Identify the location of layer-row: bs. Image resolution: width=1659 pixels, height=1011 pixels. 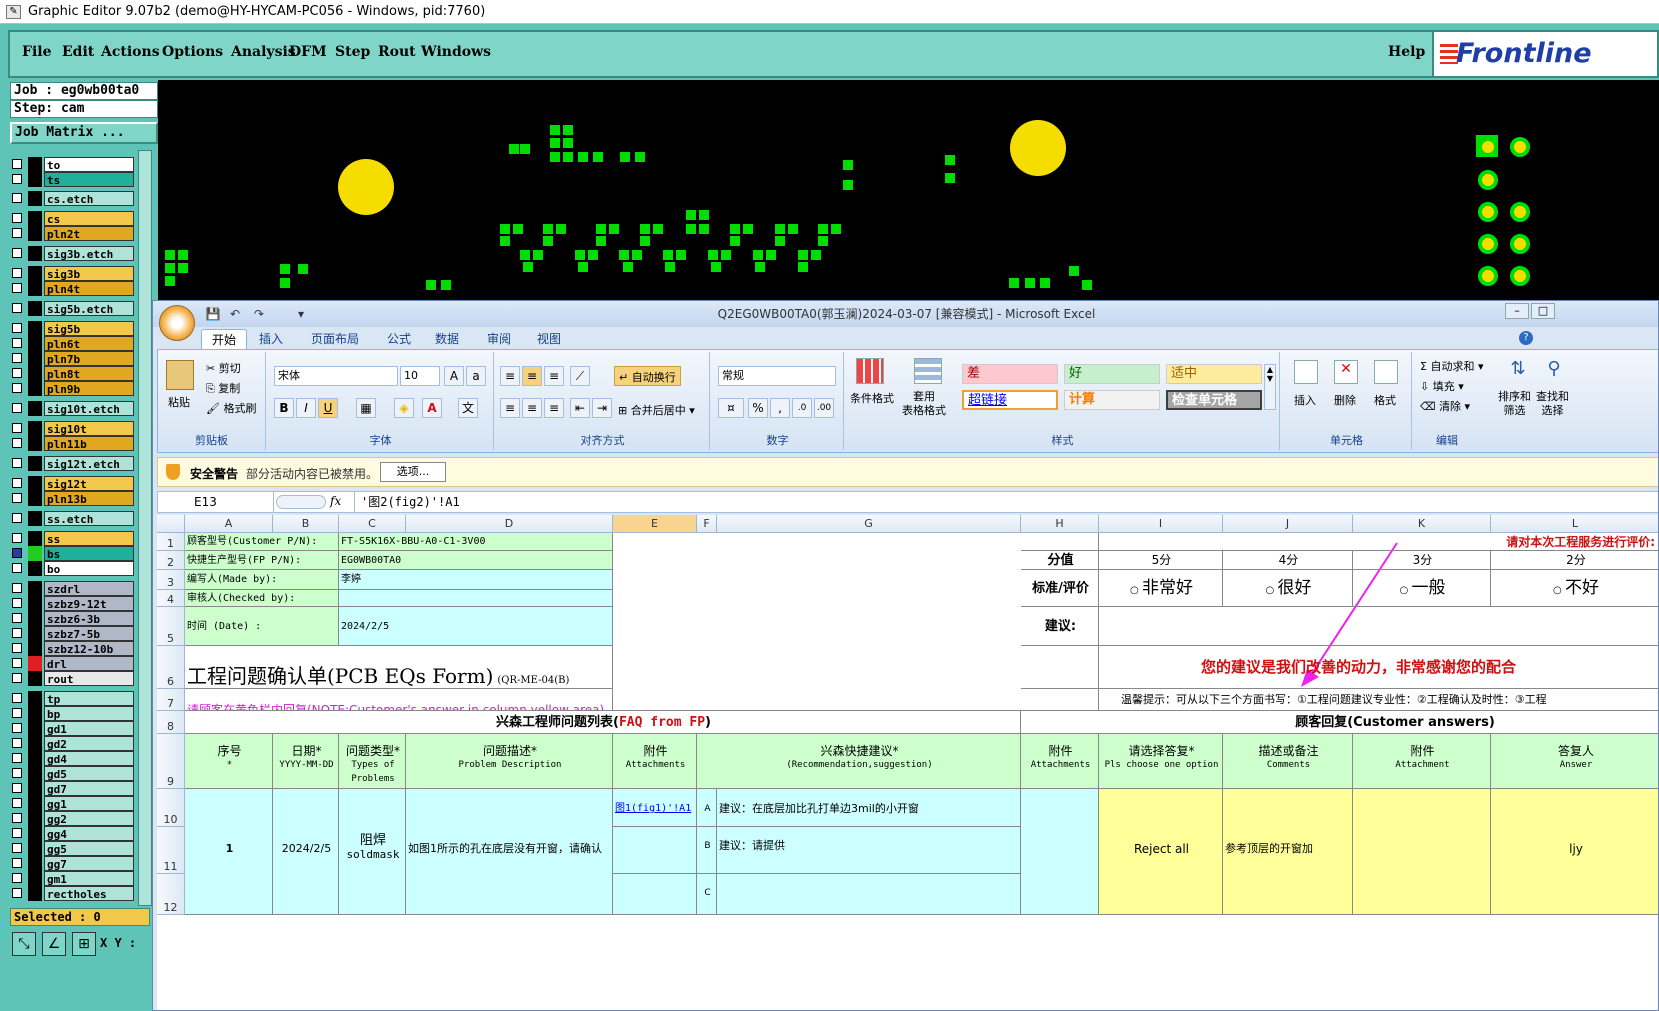
(79, 553).